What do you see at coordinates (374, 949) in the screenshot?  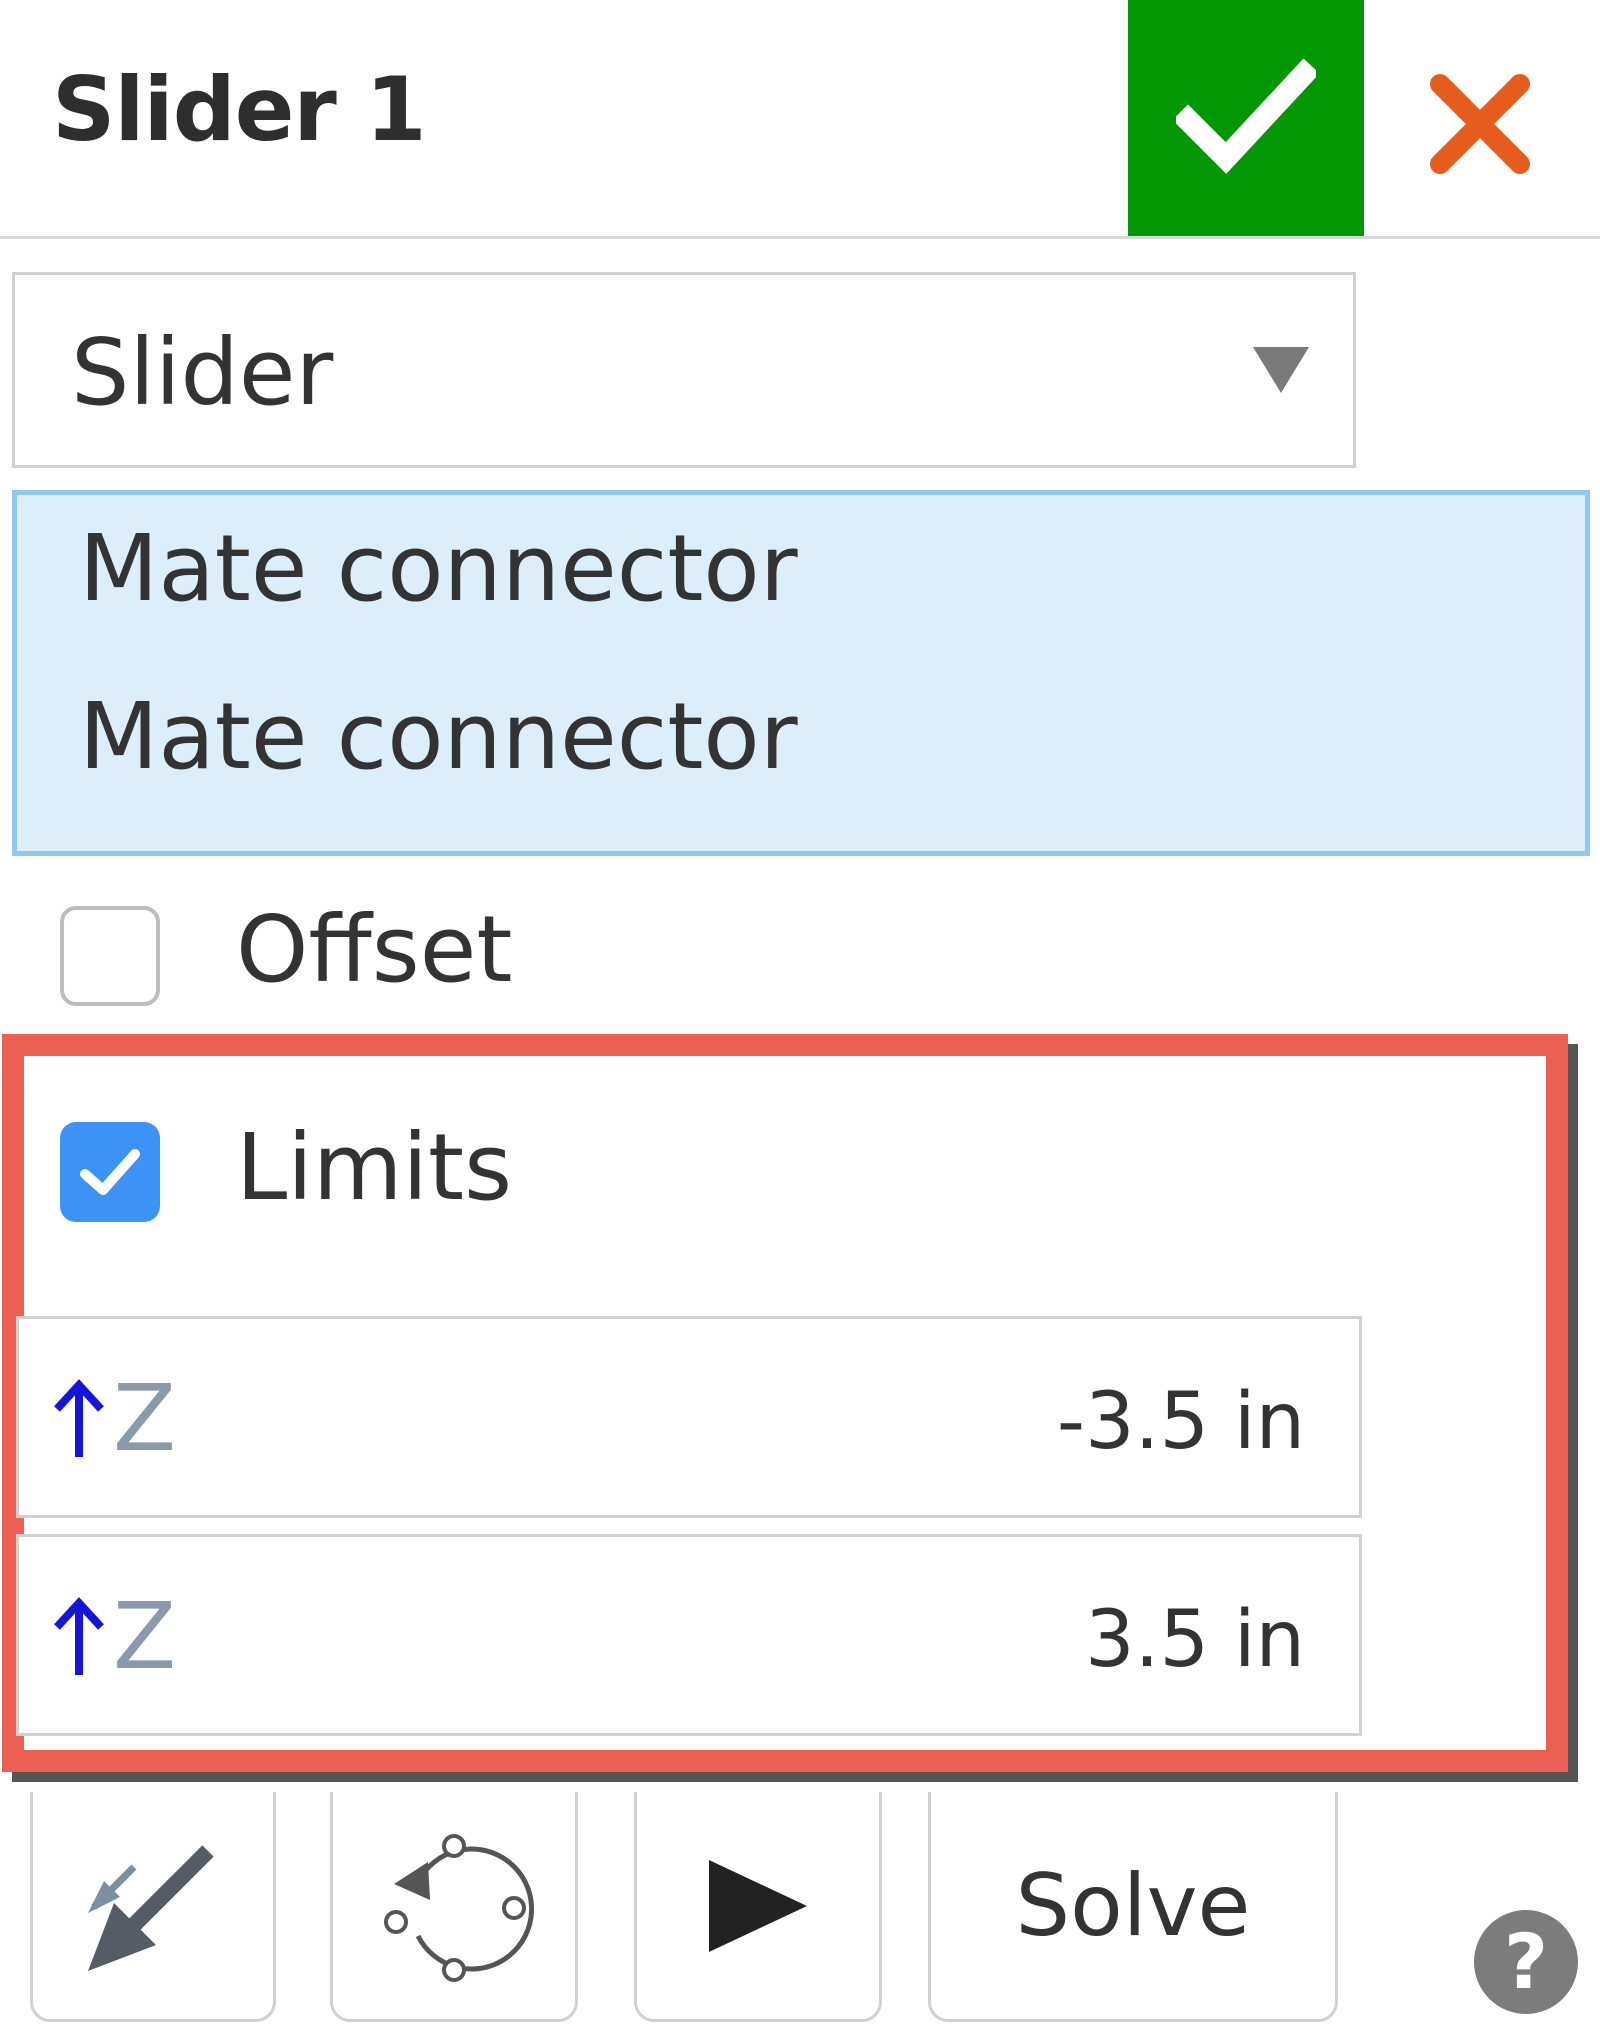 I see `offset-label: Offset` at bounding box center [374, 949].